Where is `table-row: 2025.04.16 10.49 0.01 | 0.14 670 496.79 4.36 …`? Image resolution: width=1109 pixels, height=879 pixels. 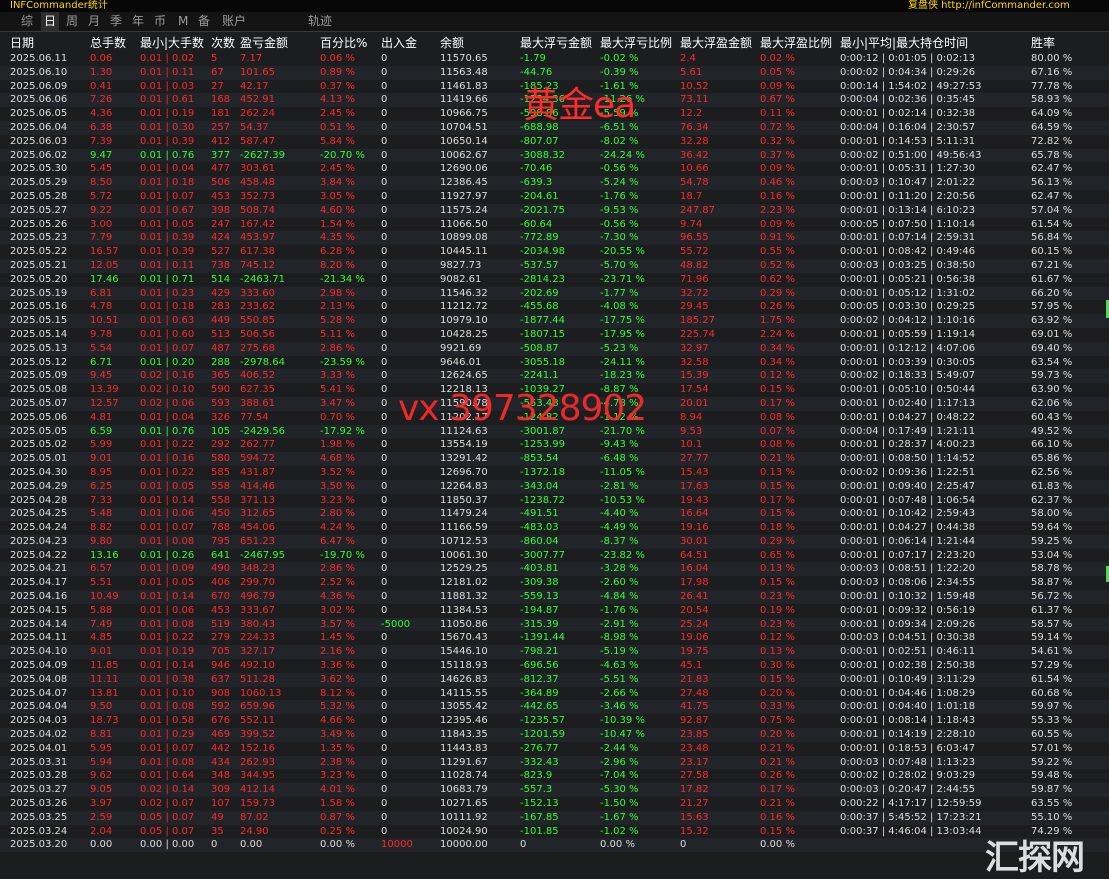 table-row: 2025.04.16 10.49 0.01 | 0.14 670 496.79 4.36 … is located at coordinates (554, 597).